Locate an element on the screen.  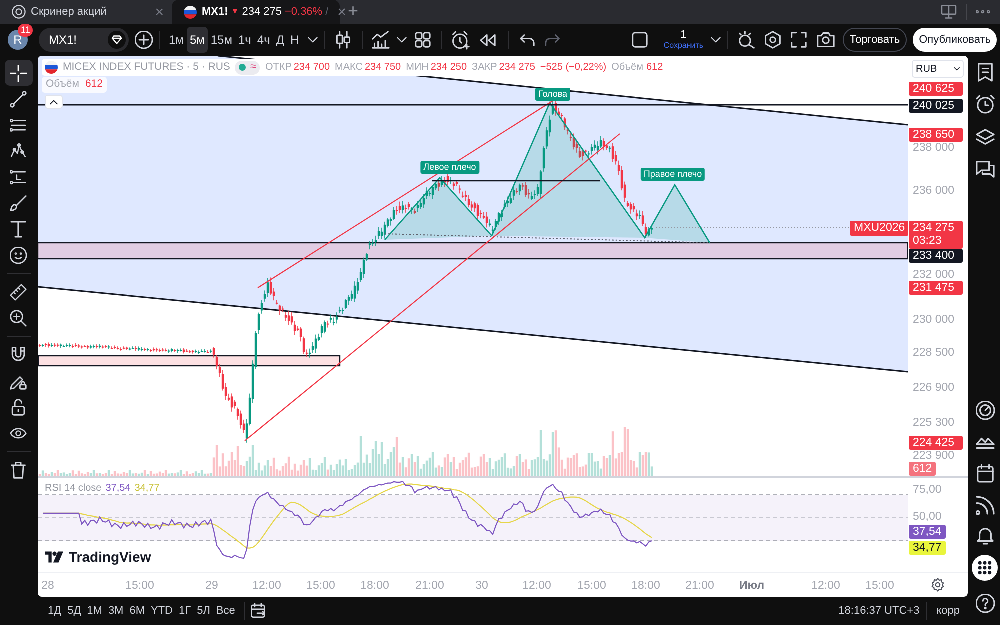
flag-icon is located at coordinates (51, 67).